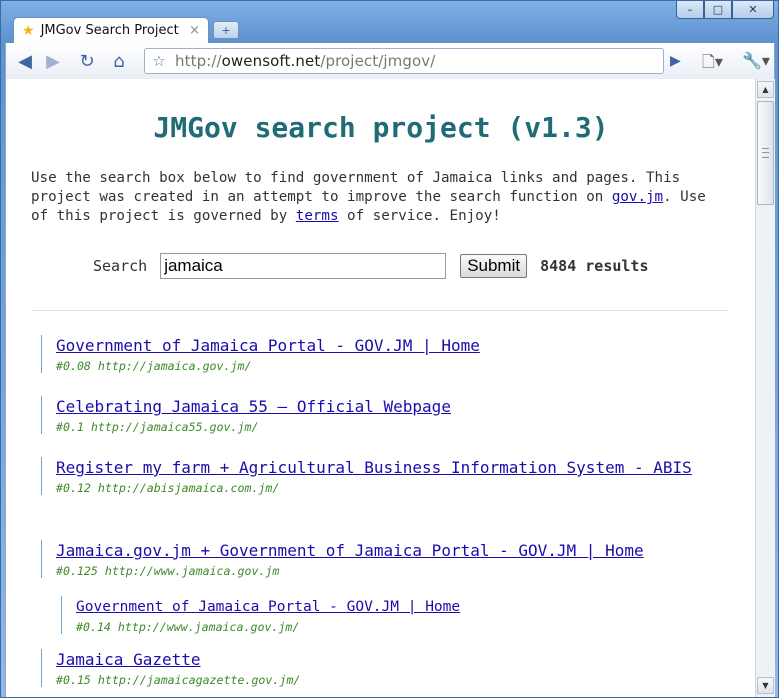 This screenshot has height=698, width=779. Describe the element at coordinates (637, 197) in the screenshot. I see `gov-jm-link: gov.jm` at that location.